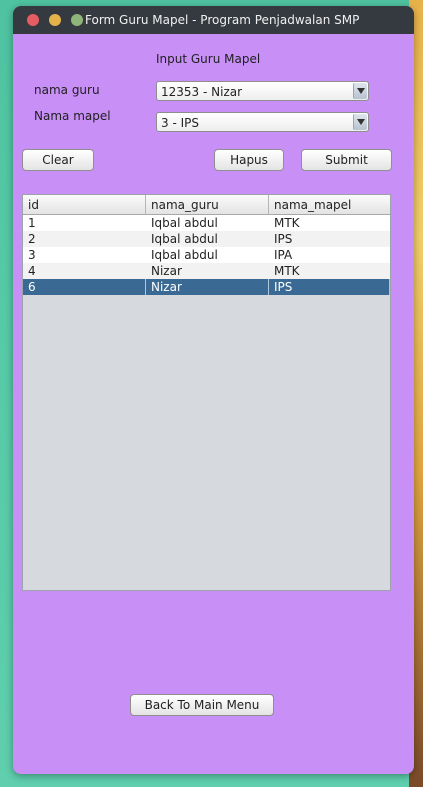  I want to click on form-heading: Input Guru Mapel, so click(208, 59).